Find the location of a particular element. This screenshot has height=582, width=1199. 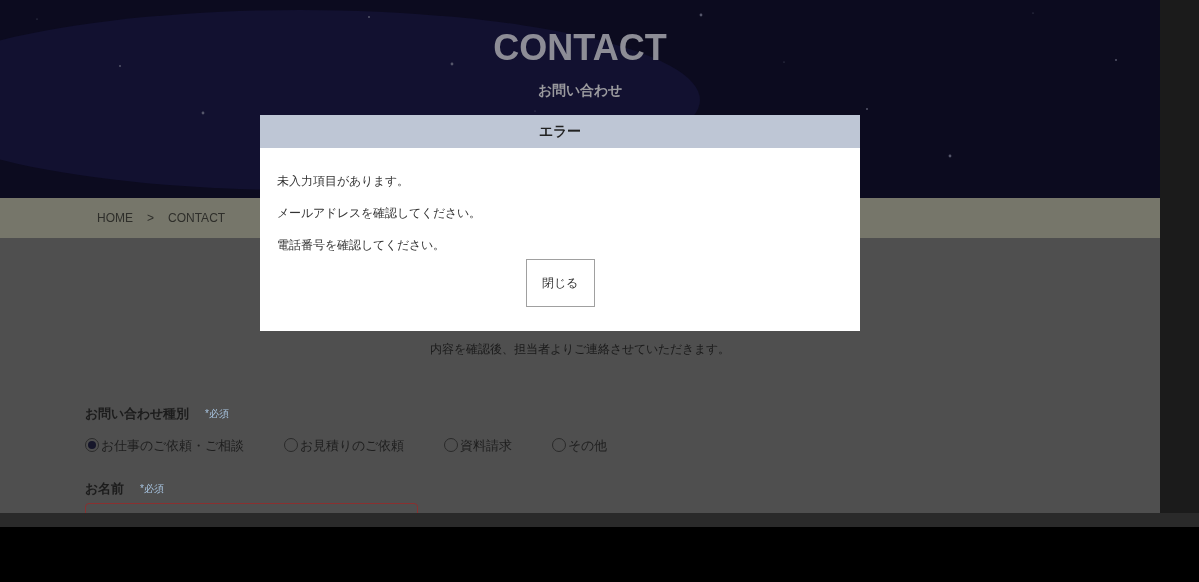

breadcrumb-link: CONTACT is located at coordinates (197, 218).